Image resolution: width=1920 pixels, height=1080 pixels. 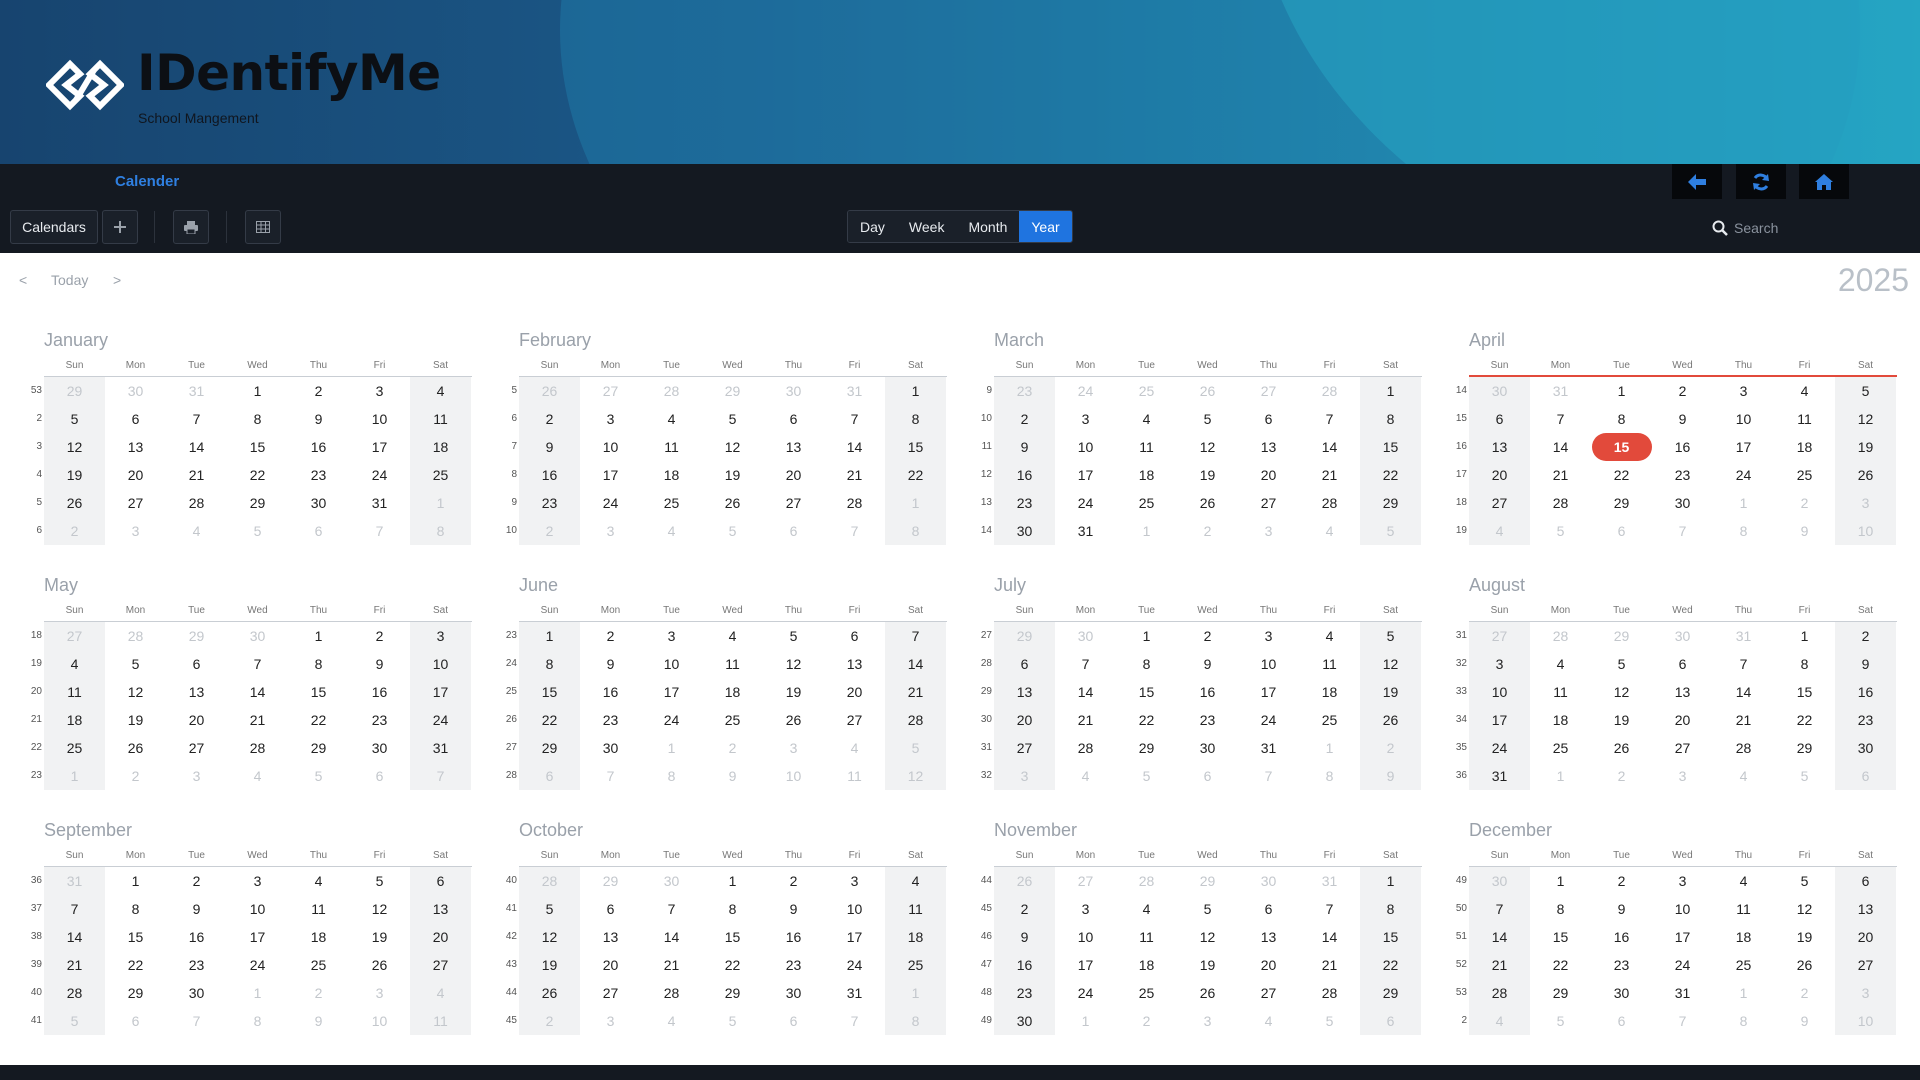 What do you see at coordinates (135, 748) in the screenshot?
I see `day-cell: 26` at bounding box center [135, 748].